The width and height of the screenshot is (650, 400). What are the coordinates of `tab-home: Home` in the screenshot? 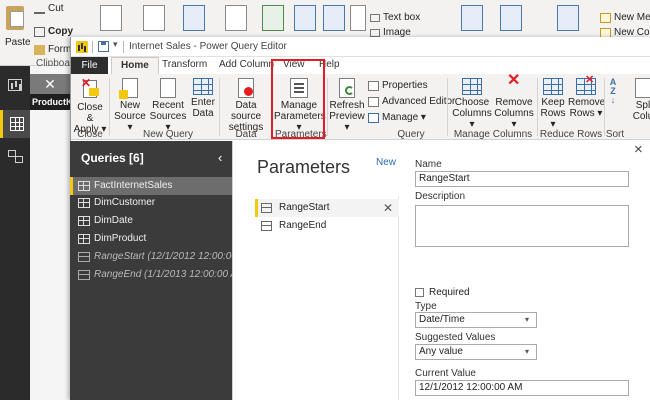 It's located at (135, 65).